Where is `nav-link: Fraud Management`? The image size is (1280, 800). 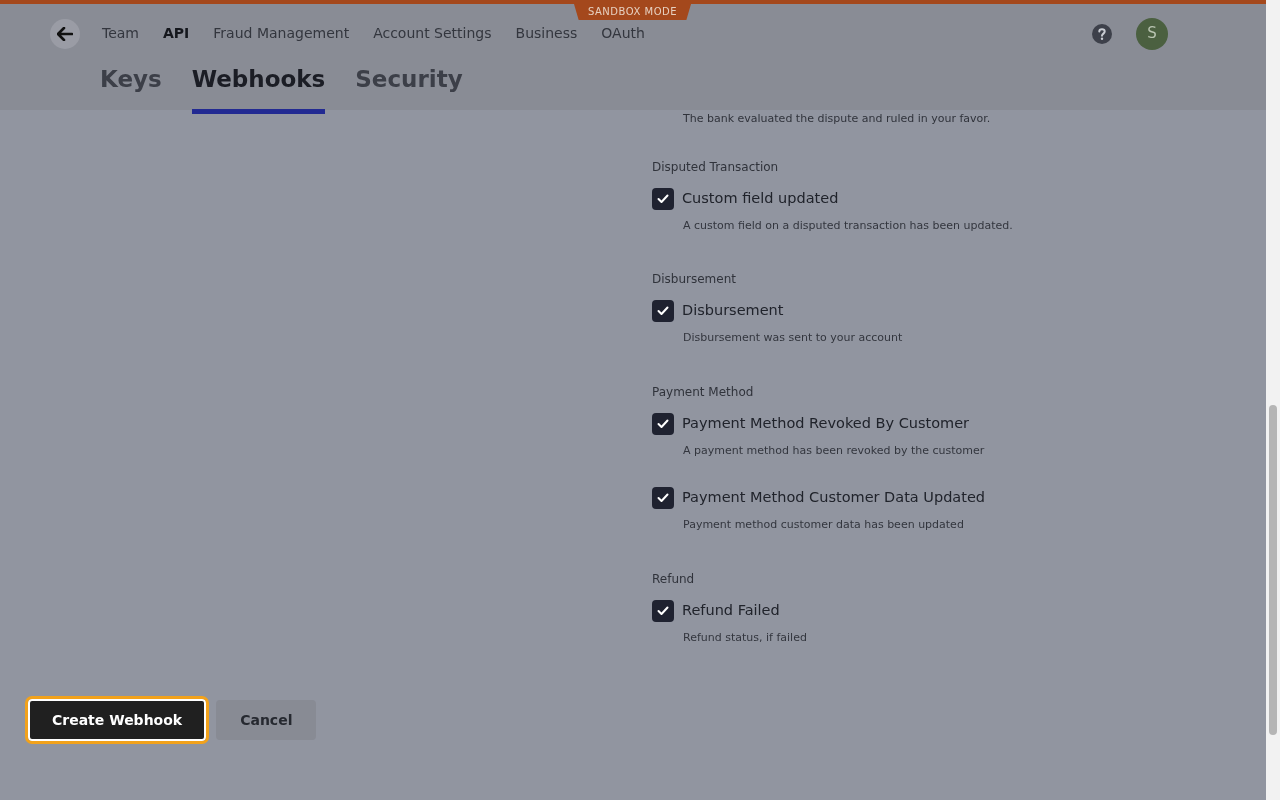 nav-link: Fraud Management is located at coordinates (281, 33).